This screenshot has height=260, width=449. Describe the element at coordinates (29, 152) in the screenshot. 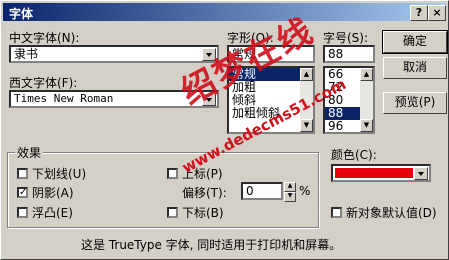

I see `effects-label: 效果` at that location.